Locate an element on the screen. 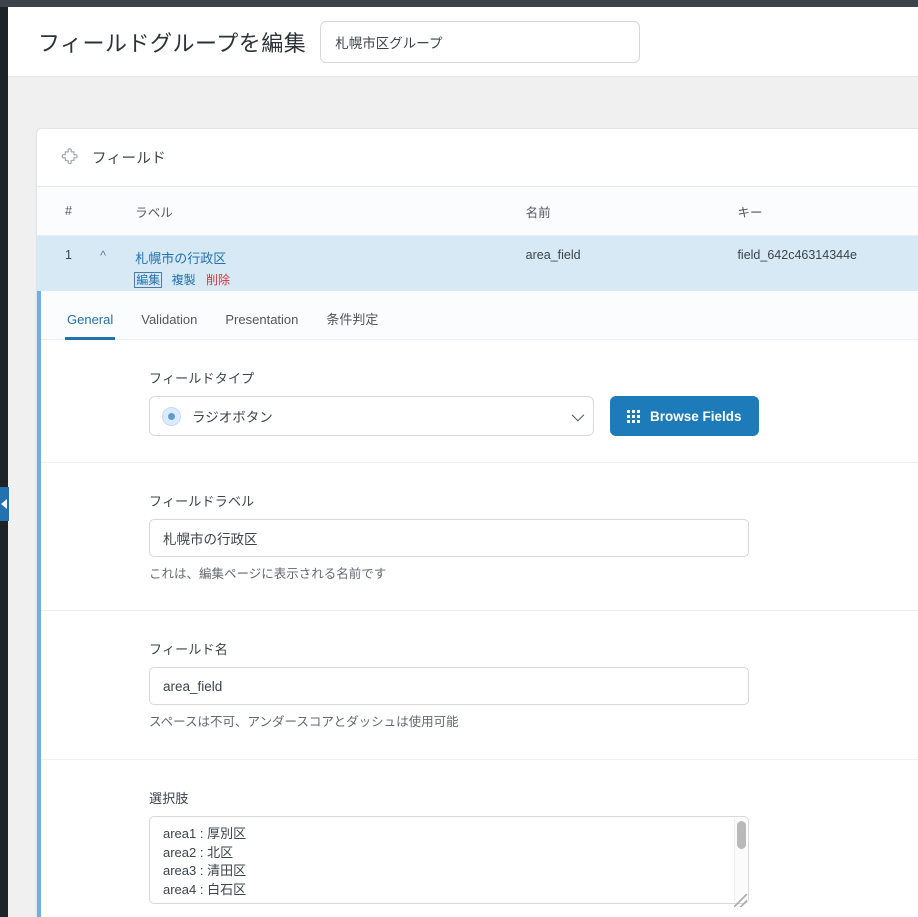 The height and width of the screenshot is (917, 918). row-label-cell: 札幌市の行政区 編集 複製 削除 is located at coordinates (329, 268).